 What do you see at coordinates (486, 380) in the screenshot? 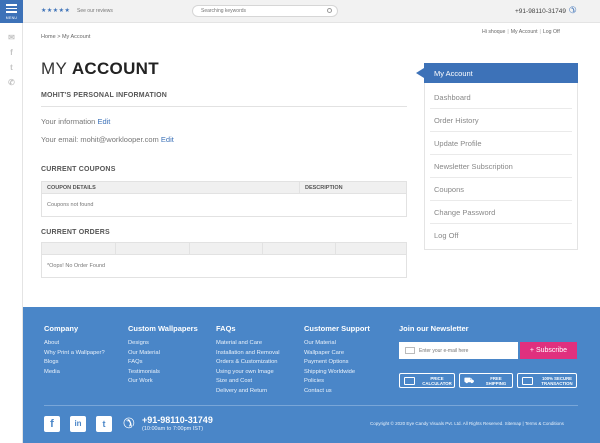
I see `free-shipping-badge: ⛟ FREE SHIPPING` at bounding box center [486, 380].